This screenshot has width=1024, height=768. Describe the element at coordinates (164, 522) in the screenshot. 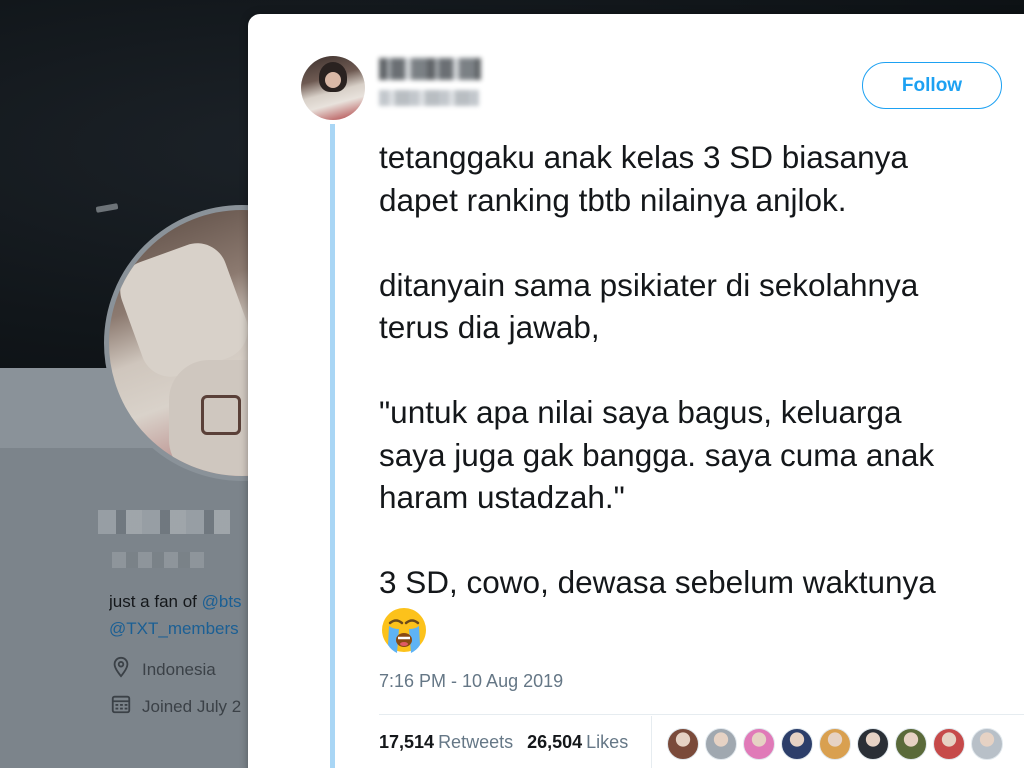

I see `profile-name-blurred` at that location.